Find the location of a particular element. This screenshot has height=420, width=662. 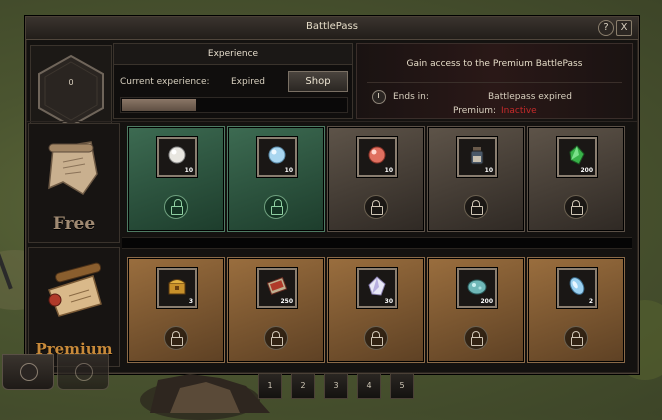

premium-reward-slot: 200 is located at coordinates (476, 310).